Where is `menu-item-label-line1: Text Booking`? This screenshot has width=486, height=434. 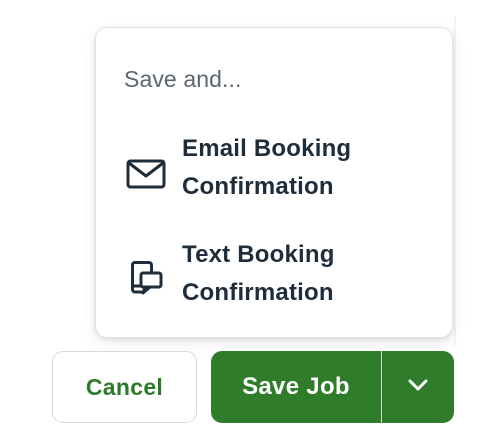 menu-item-label-line1: Text Booking is located at coordinates (258, 254).